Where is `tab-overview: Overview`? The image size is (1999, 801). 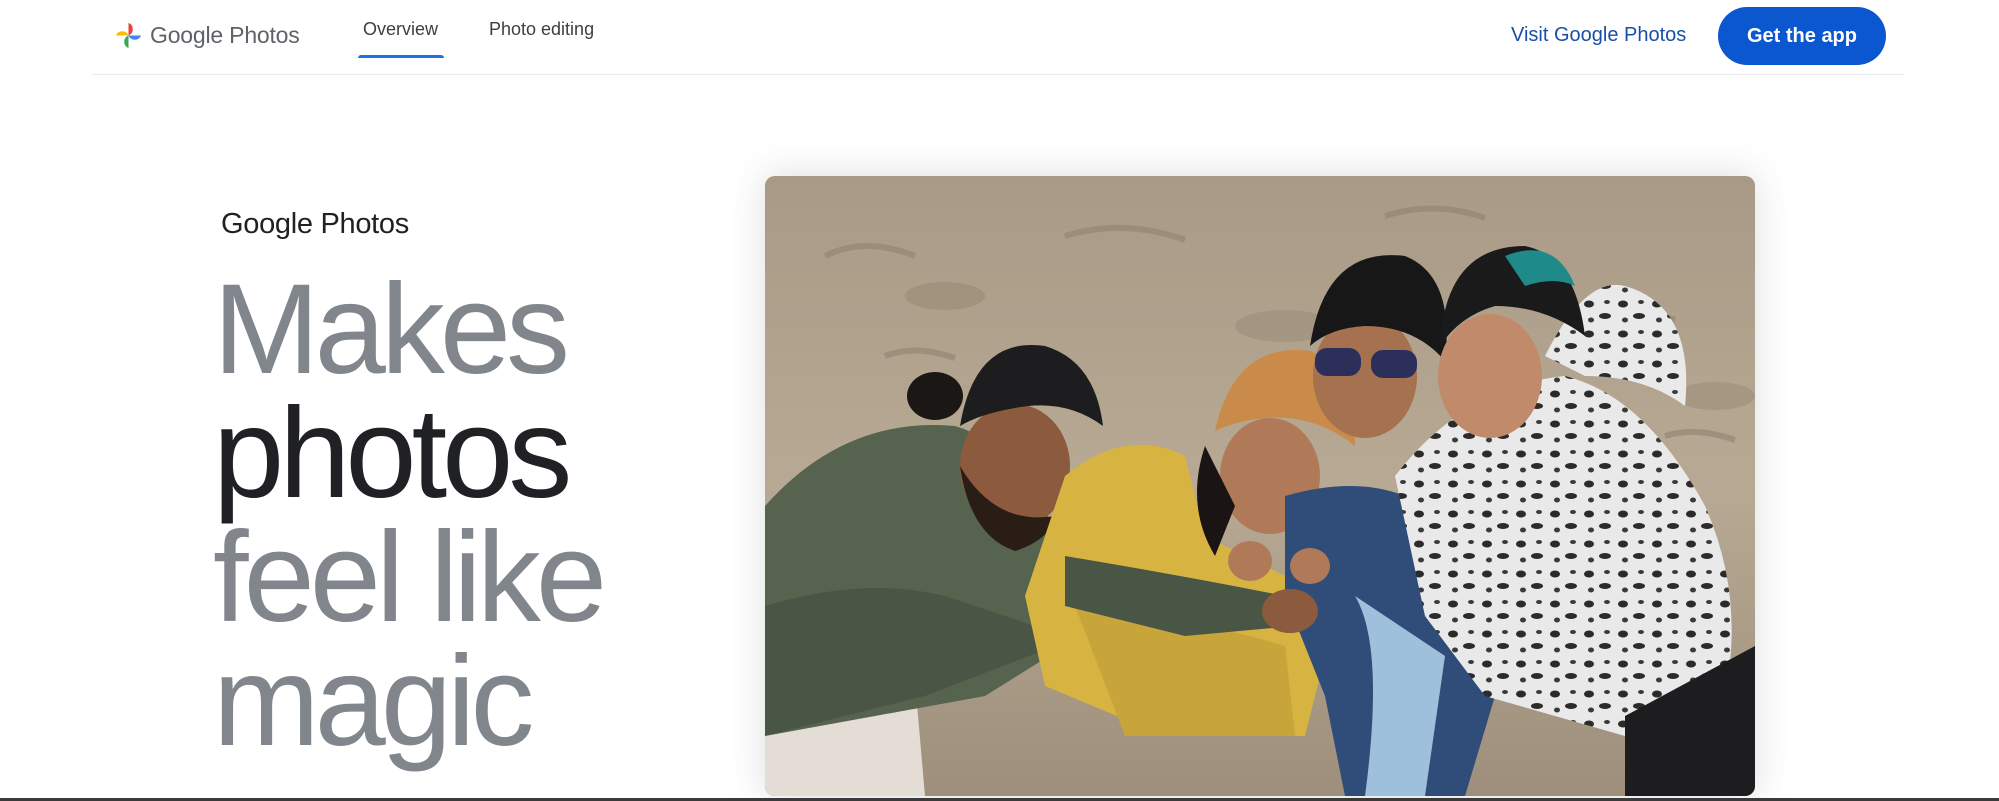
tab-overview: Overview is located at coordinates (400, 29).